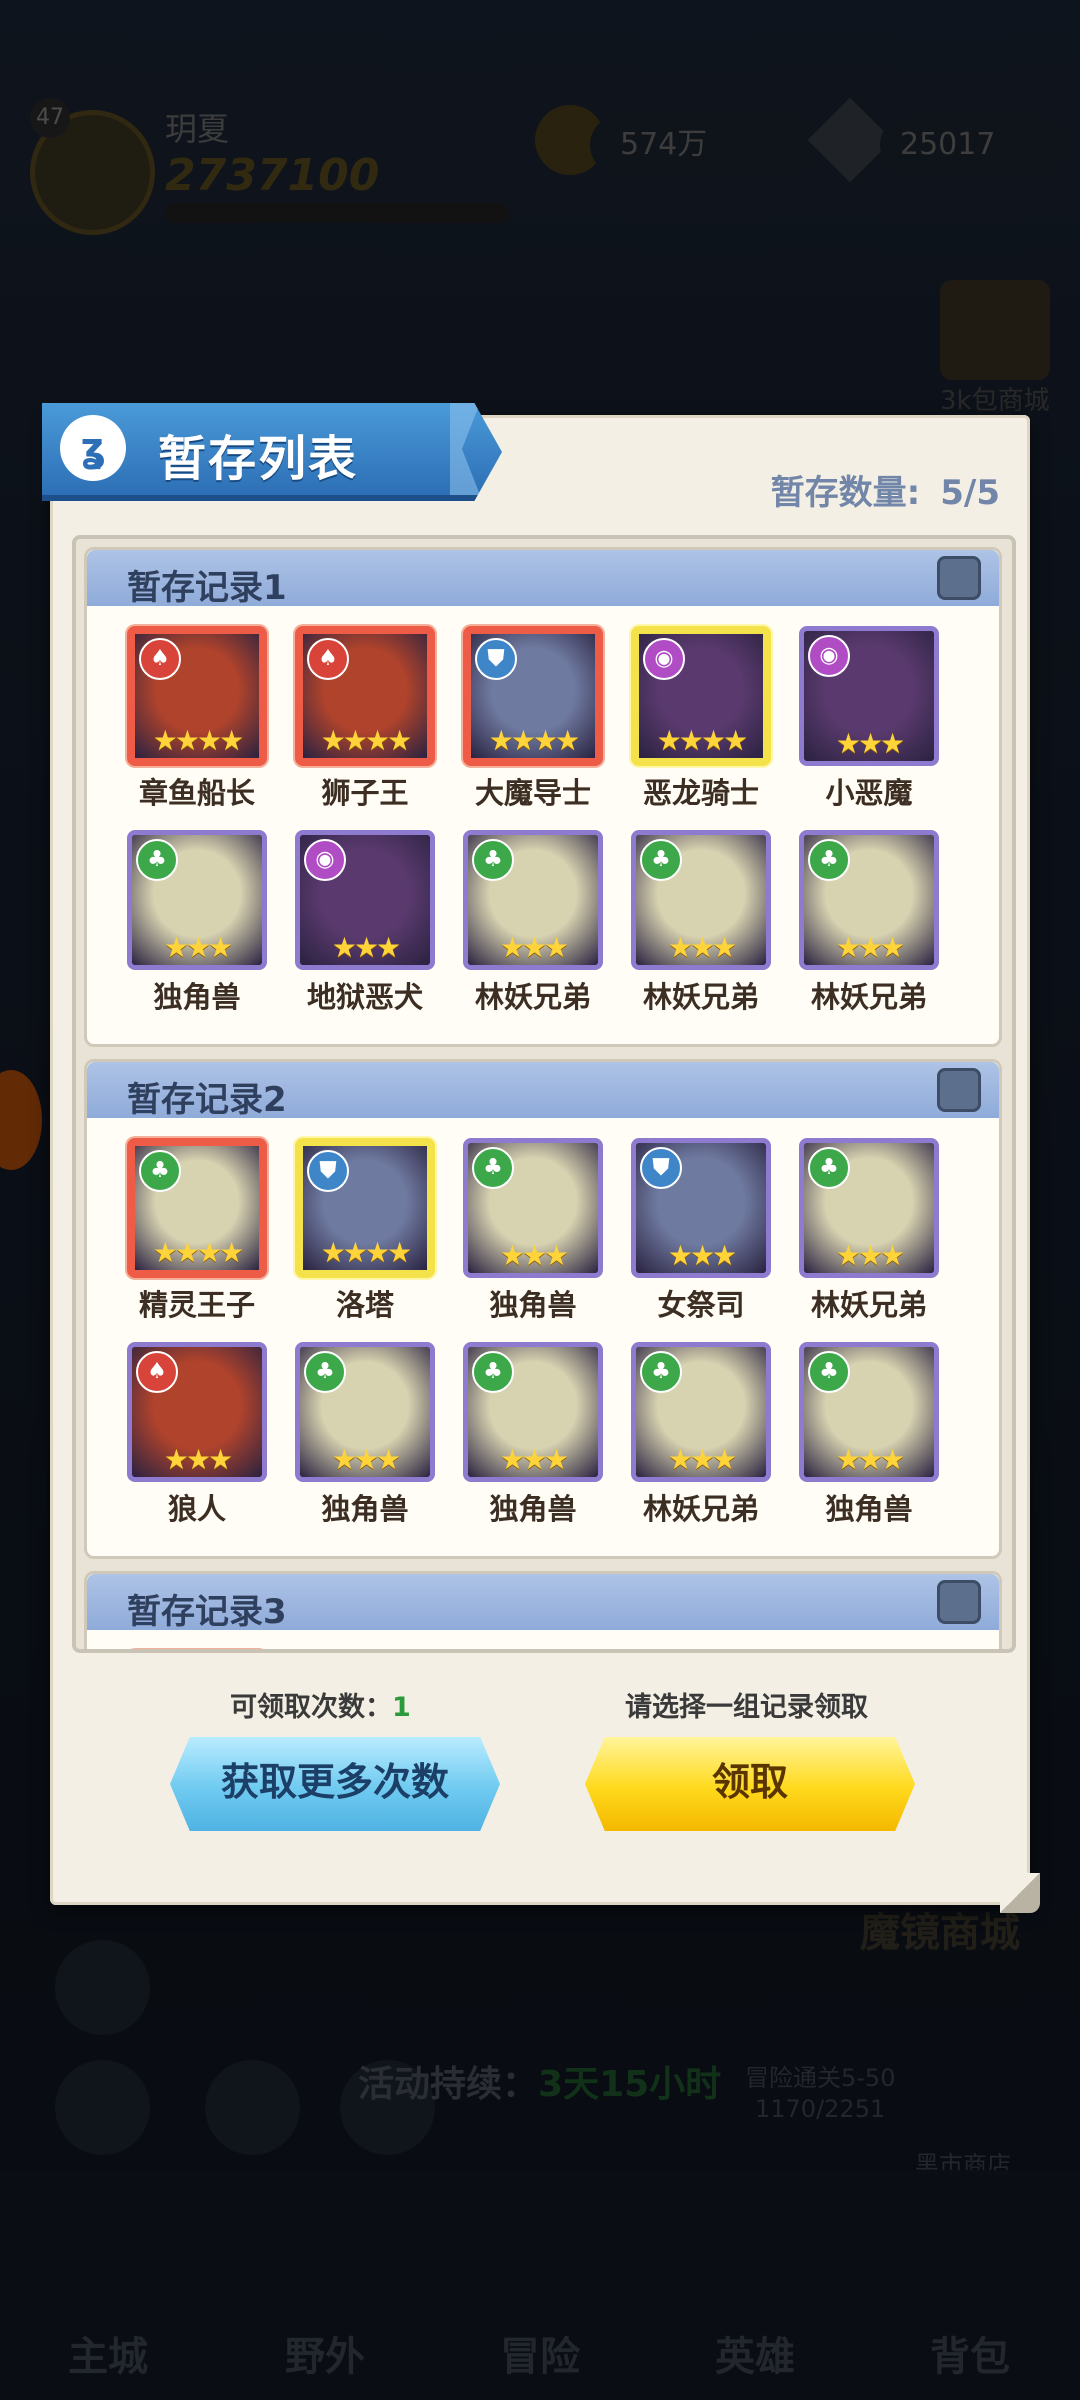 Image resolution: width=1080 pixels, height=2400 pixels. What do you see at coordinates (364, 1305) in the screenshot?
I see `hero-name: 洛塔` at bounding box center [364, 1305].